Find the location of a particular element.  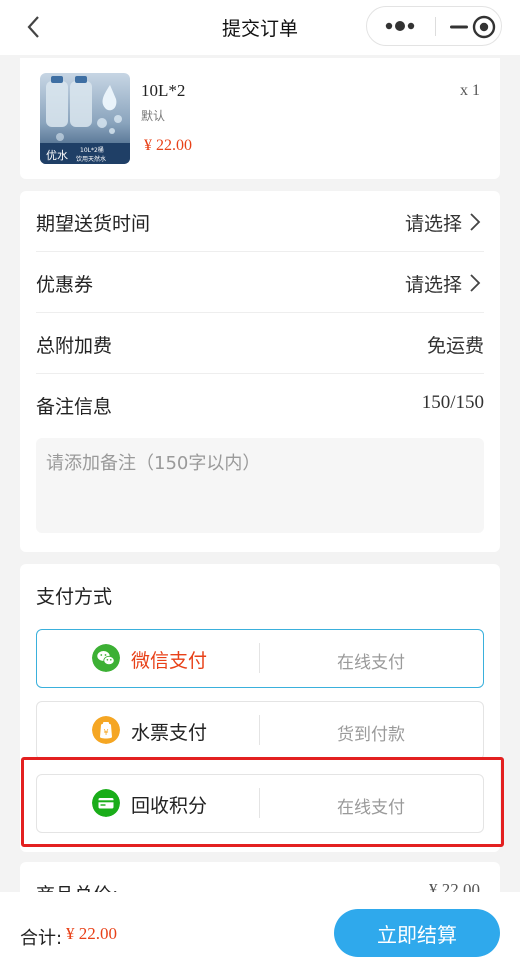

product-spec: 默认 is located at coordinates (153, 116).